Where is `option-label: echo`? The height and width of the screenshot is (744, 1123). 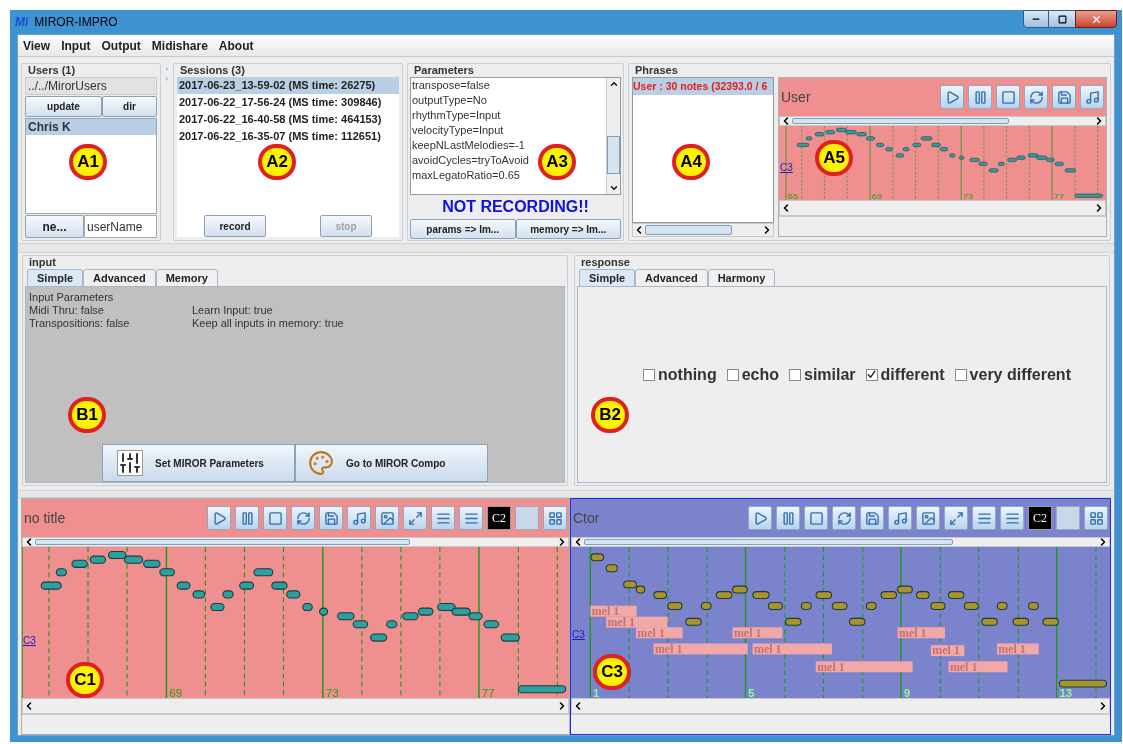
option-label: echo is located at coordinates (760, 374).